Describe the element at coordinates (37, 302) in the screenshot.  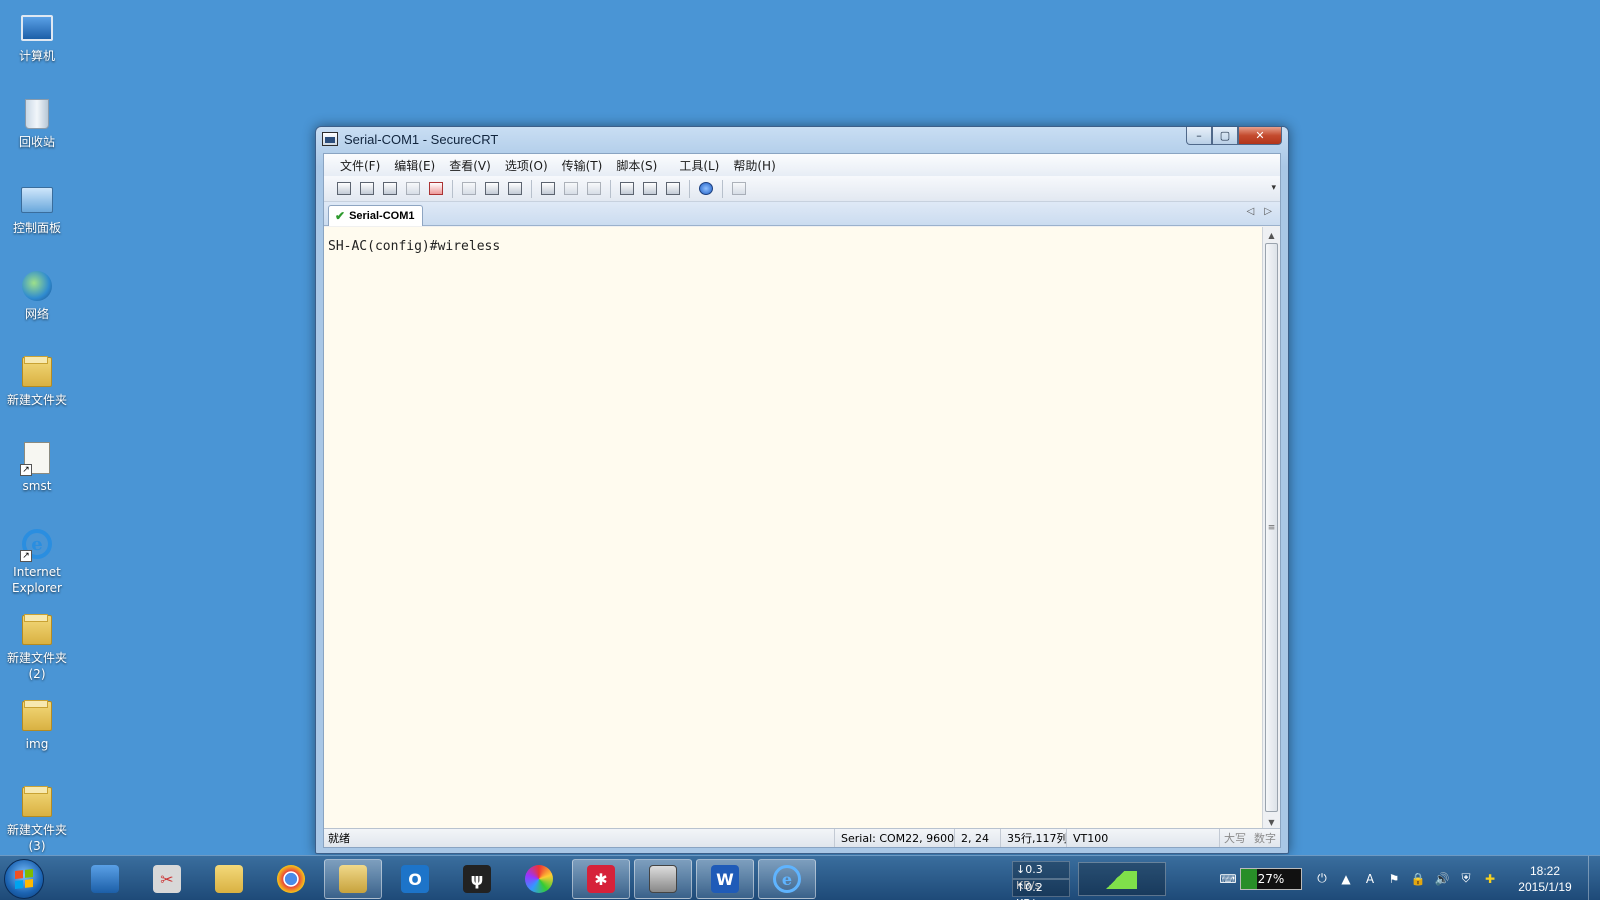
I see `desktop-icon-network: 网络` at that location.